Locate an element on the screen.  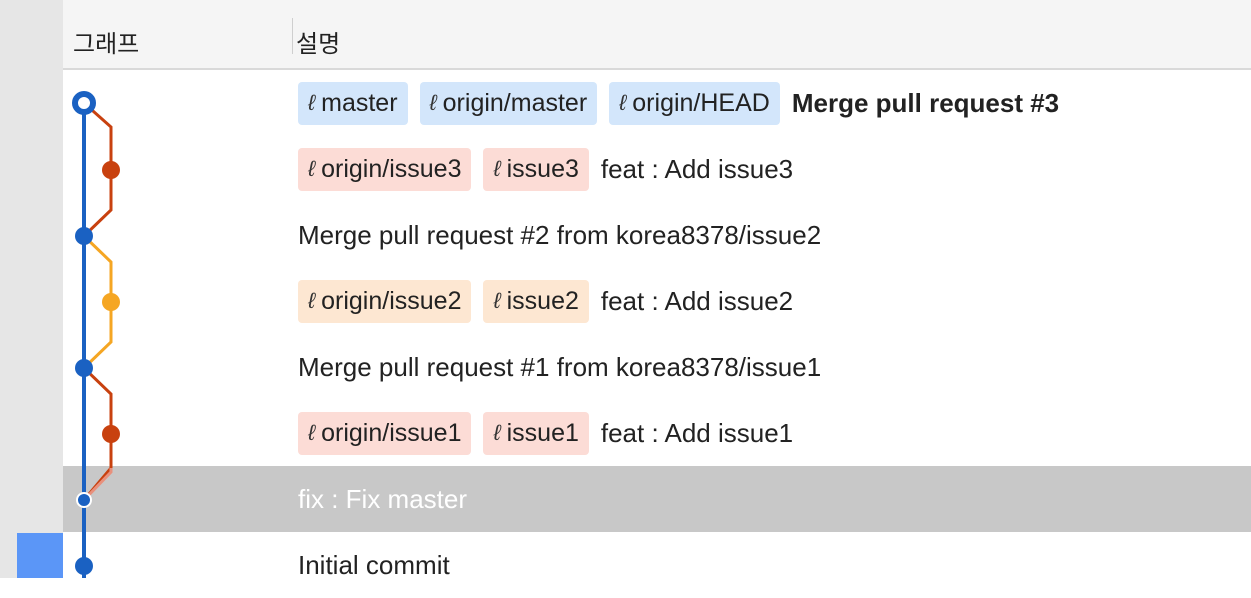
description-column-header: 설명 is located at coordinates (318, 41).